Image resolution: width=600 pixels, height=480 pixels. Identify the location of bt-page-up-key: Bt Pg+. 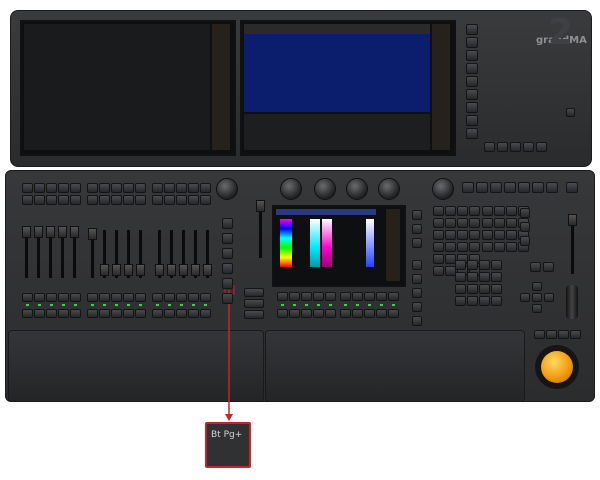
(228, 445).